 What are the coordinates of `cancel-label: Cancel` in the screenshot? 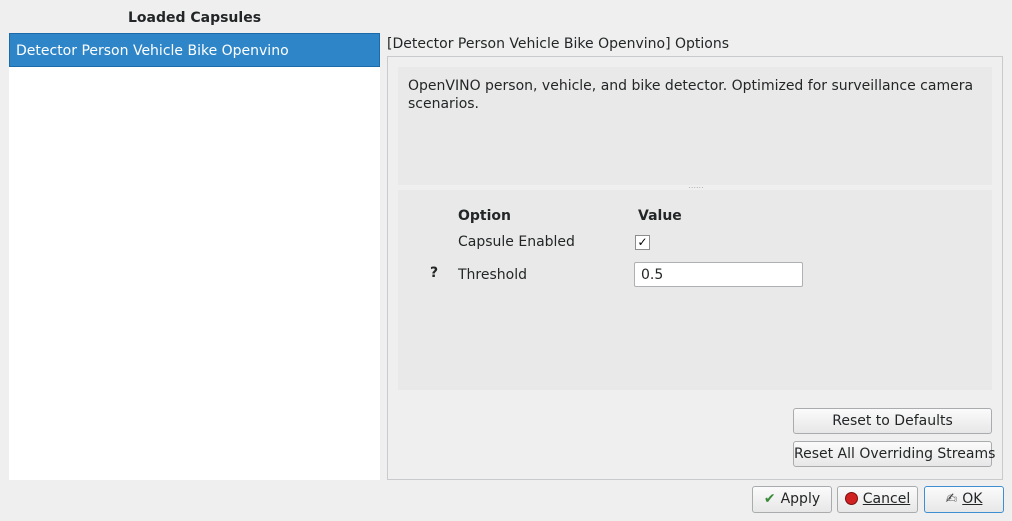 It's located at (886, 499).